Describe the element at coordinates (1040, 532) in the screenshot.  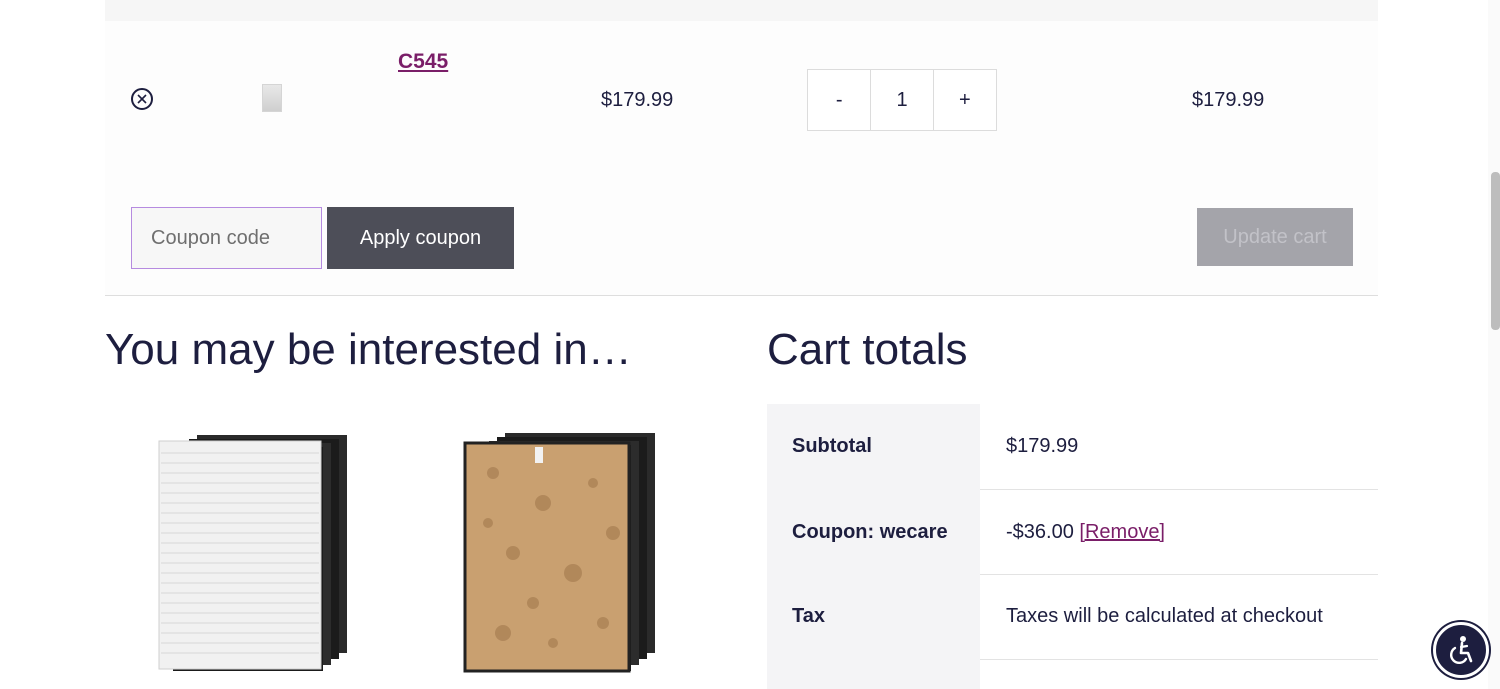
I see `coupon-discount-amount: -$36.00` at that location.